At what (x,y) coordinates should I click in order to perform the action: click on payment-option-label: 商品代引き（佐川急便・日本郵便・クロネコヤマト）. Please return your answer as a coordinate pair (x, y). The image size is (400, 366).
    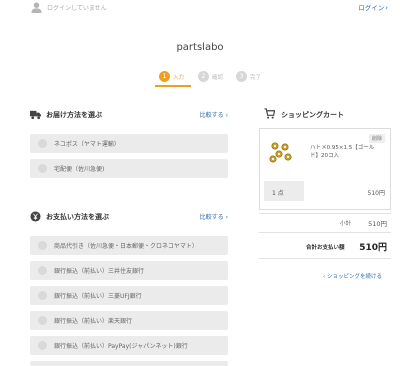
    Looking at the image, I should click on (126, 246).